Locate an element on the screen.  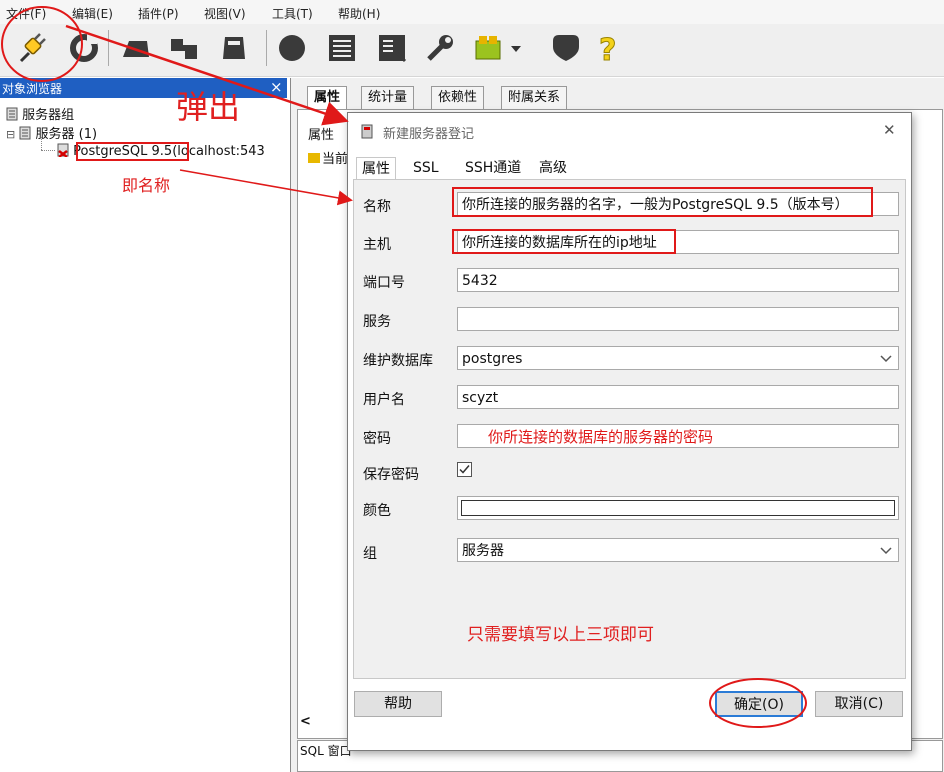
ok-button-highlight-circle is located at coordinates (758, 703).